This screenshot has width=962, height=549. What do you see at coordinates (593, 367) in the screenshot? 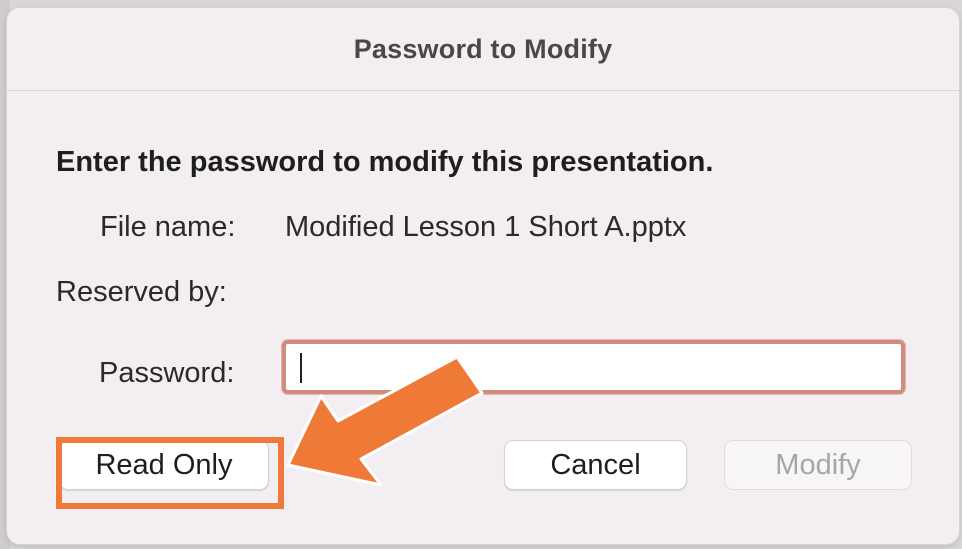
I see `password-input` at bounding box center [593, 367].